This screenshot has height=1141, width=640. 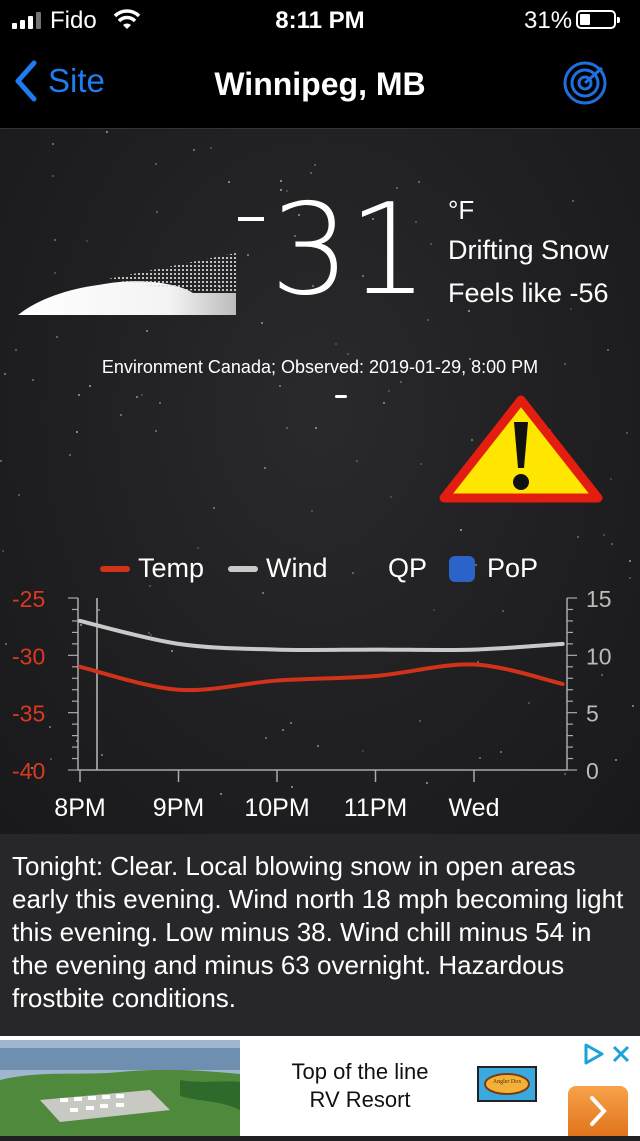 What do you see at coordinates (528, 250) in the screenshot?
I see `weather-condition: Drifting Snow` at bounding box center [528, 250].